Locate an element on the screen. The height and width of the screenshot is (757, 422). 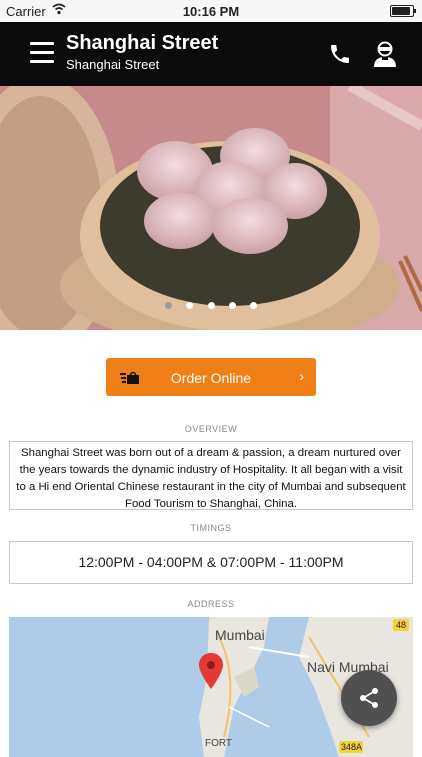
order-online-button: Order Online › is located at coordinates (211, 377).